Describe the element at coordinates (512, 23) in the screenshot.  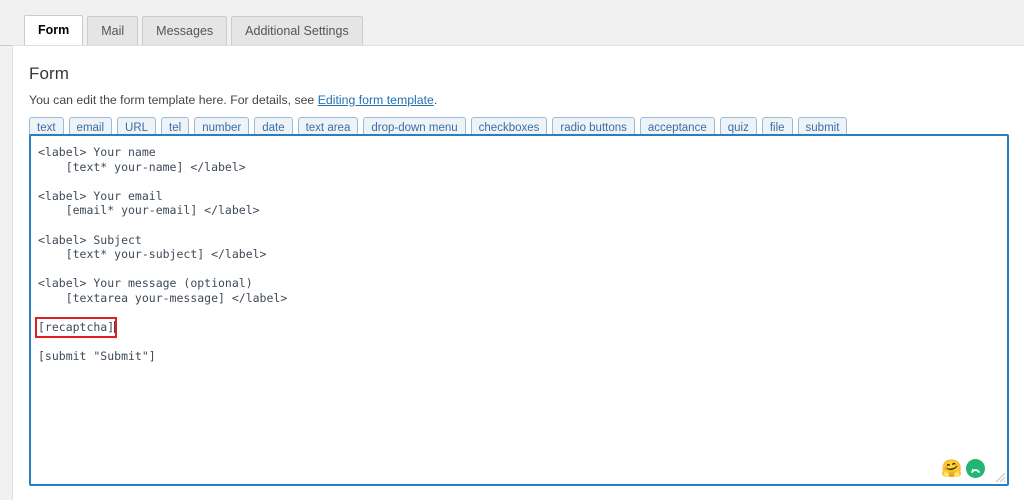
I see `tab-bar: Form Mail Messages Additional Settings` at that location.